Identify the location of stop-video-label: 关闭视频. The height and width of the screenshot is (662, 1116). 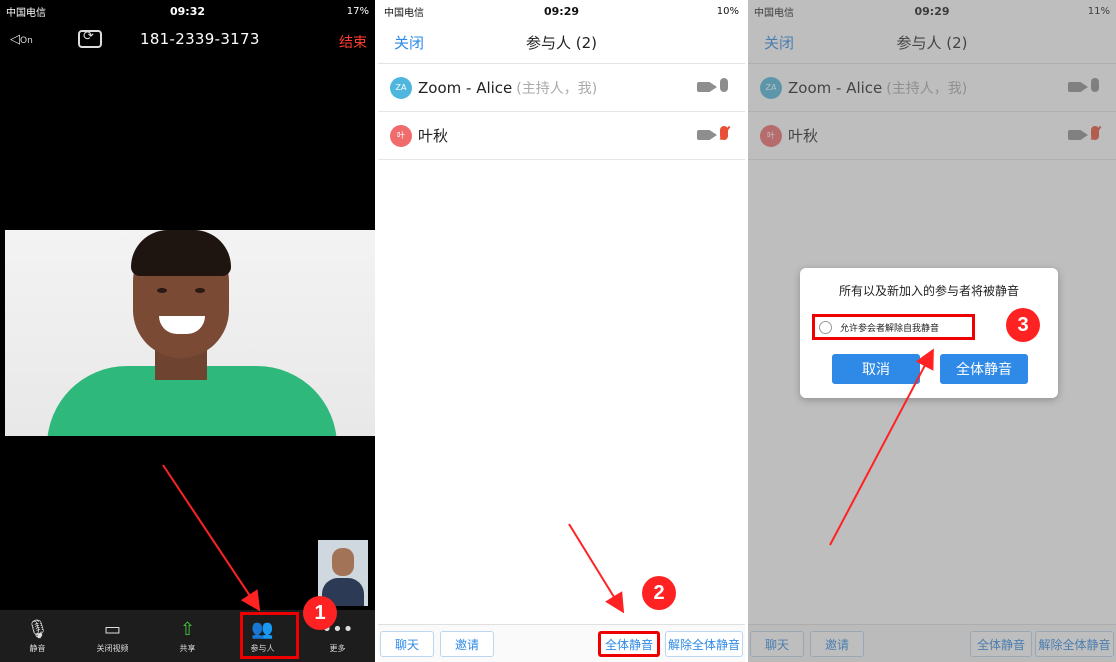
(112, 648).